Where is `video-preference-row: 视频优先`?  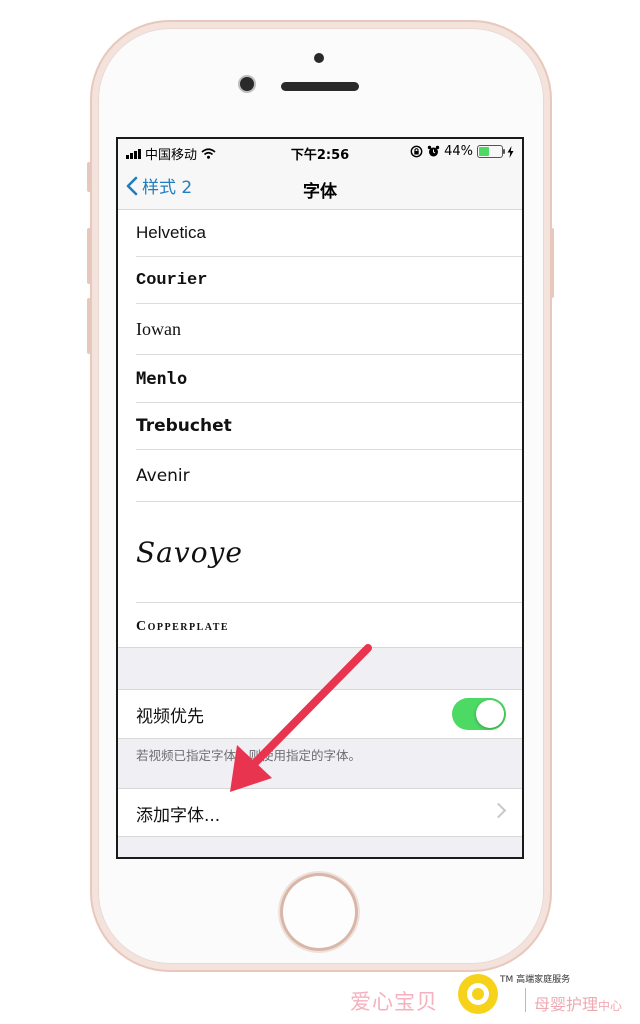 video-preference-row: 视频优先 is located at coordinates (320, 714).